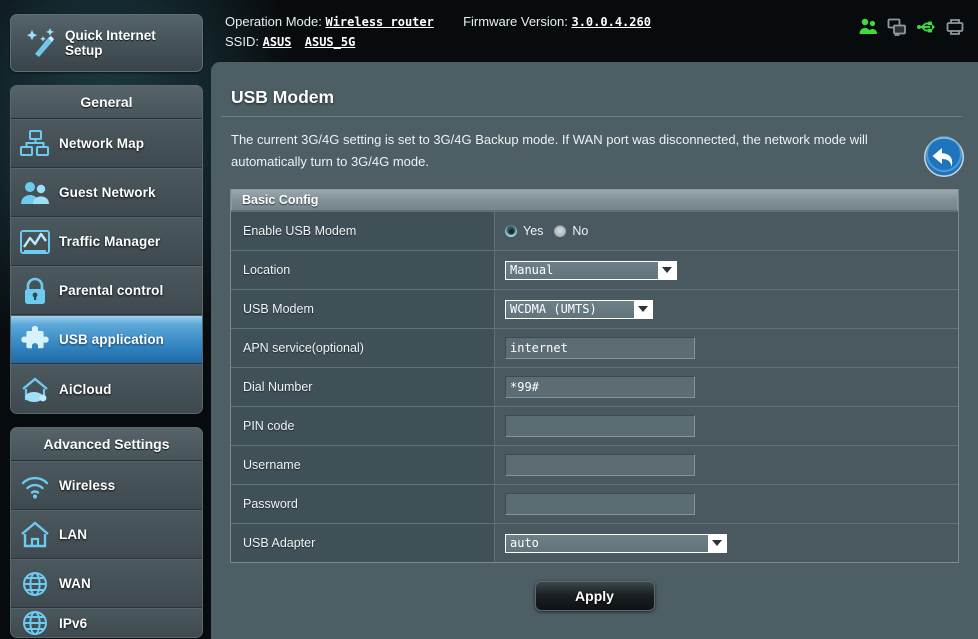 The height and width of the screenshot is (639, 978). Describe the element at coordinates (102, 143) in the screenshot. I see `sidebar-item-network-map-label: Network Map` at that location.